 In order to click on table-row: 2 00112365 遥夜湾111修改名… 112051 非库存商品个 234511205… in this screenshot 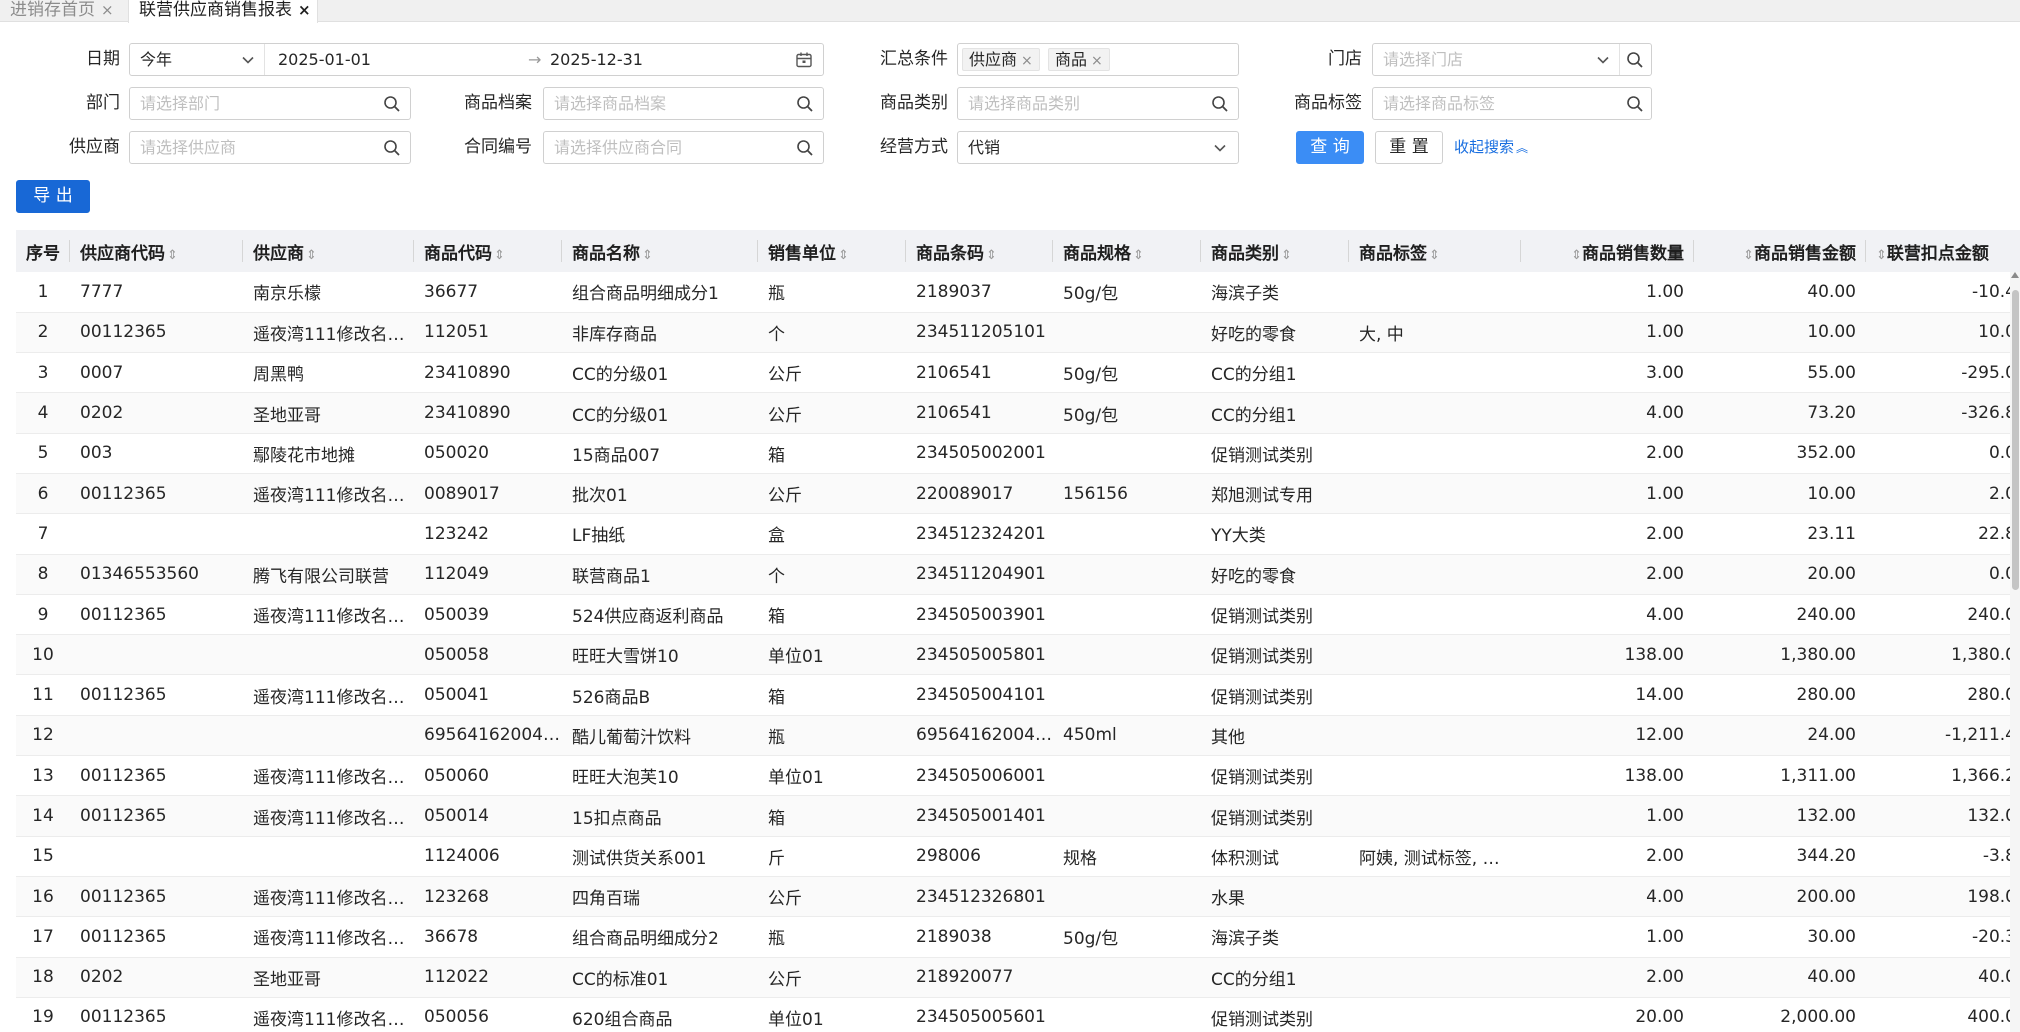, I will do `click(1018, 333)`.